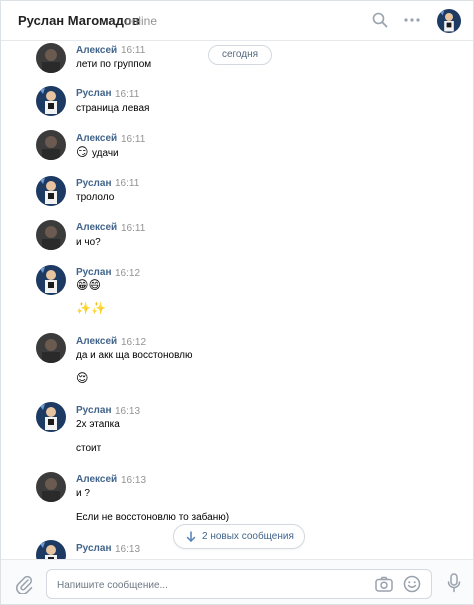  I want to click on message-text: лети по группом, so click(114, 64).